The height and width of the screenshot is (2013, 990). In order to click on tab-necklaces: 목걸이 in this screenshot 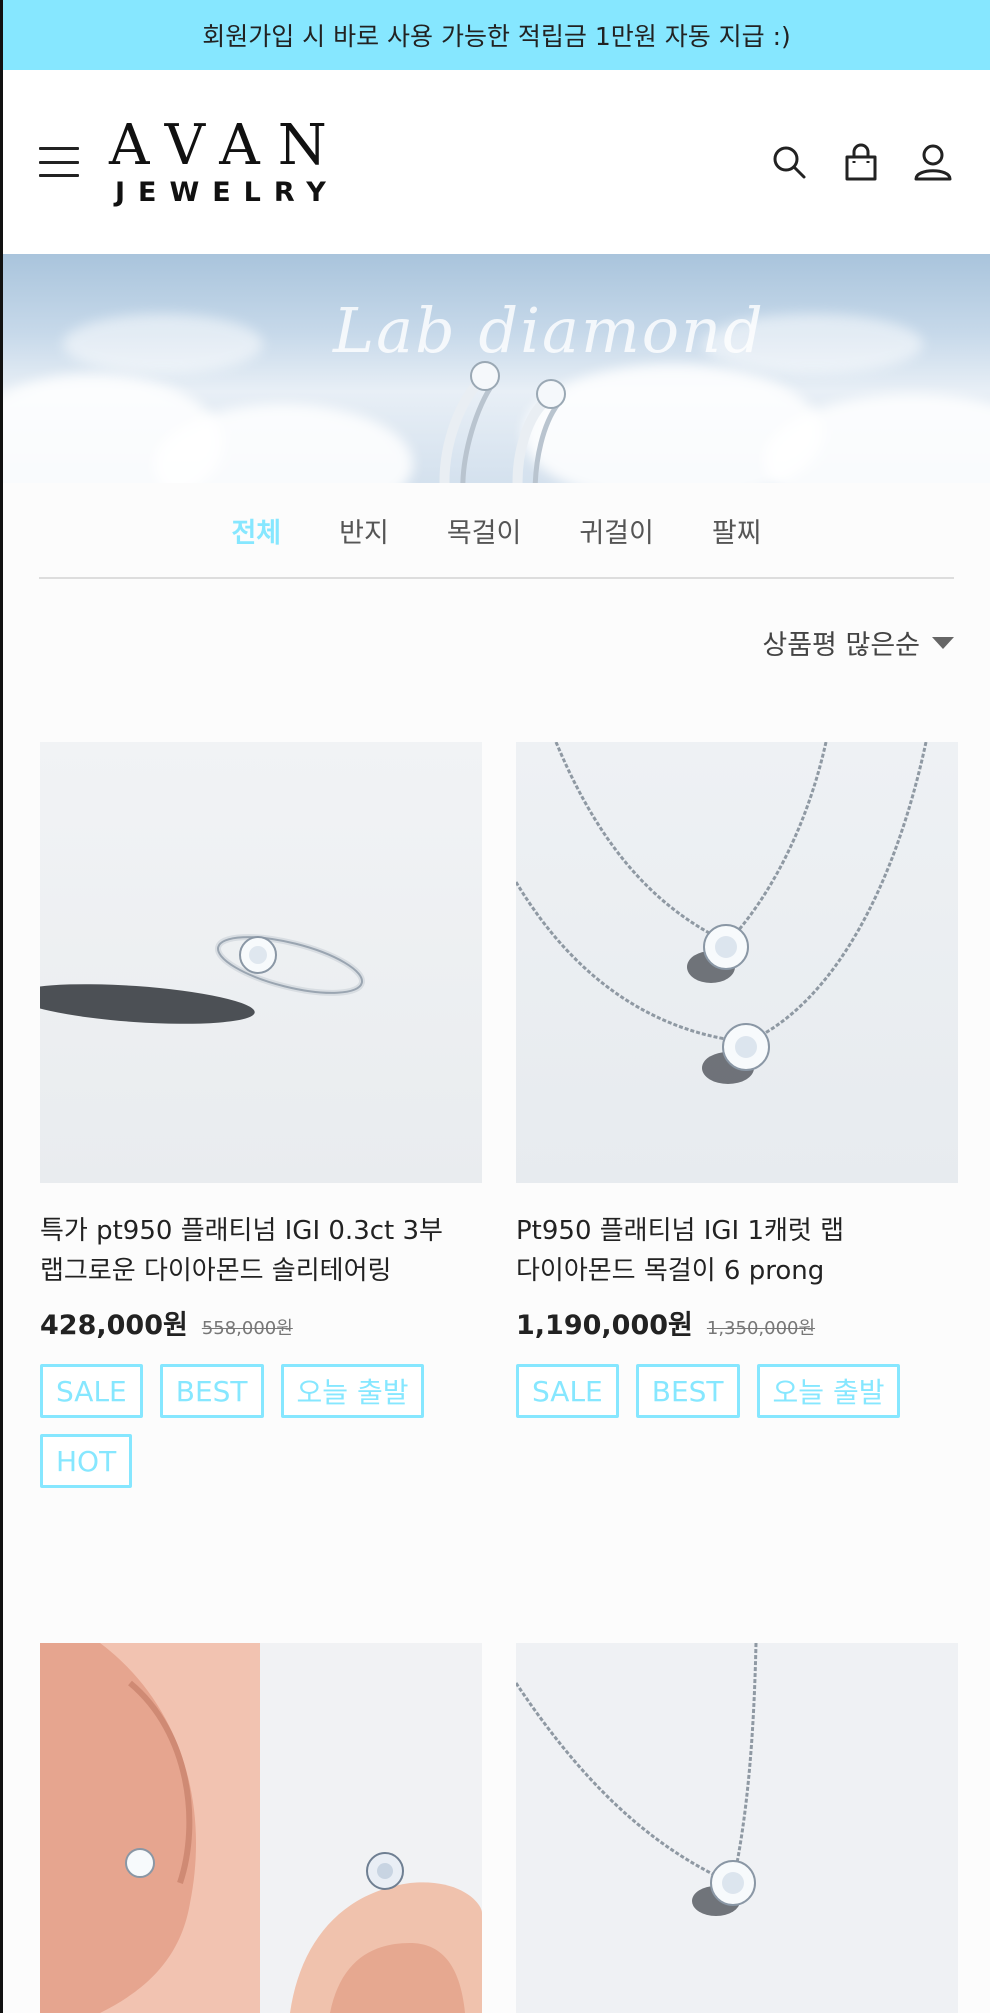, I will do `click(484, 530)`.